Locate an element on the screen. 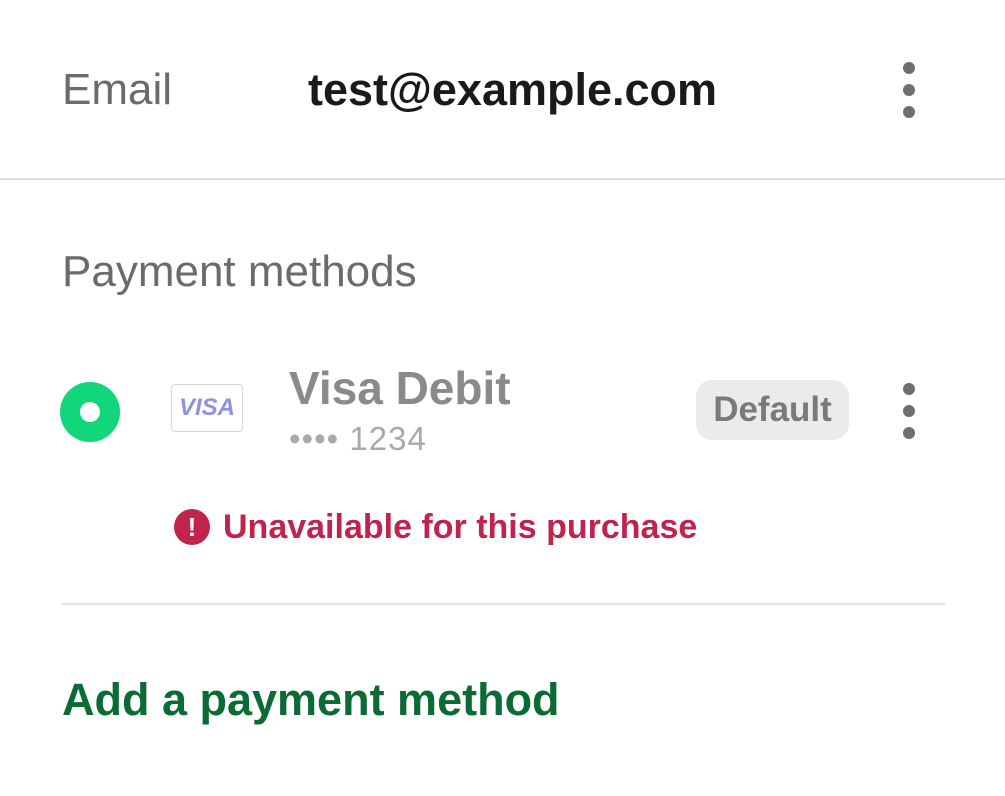  error-circle-icon: ! is located at coordinates (192, 527).